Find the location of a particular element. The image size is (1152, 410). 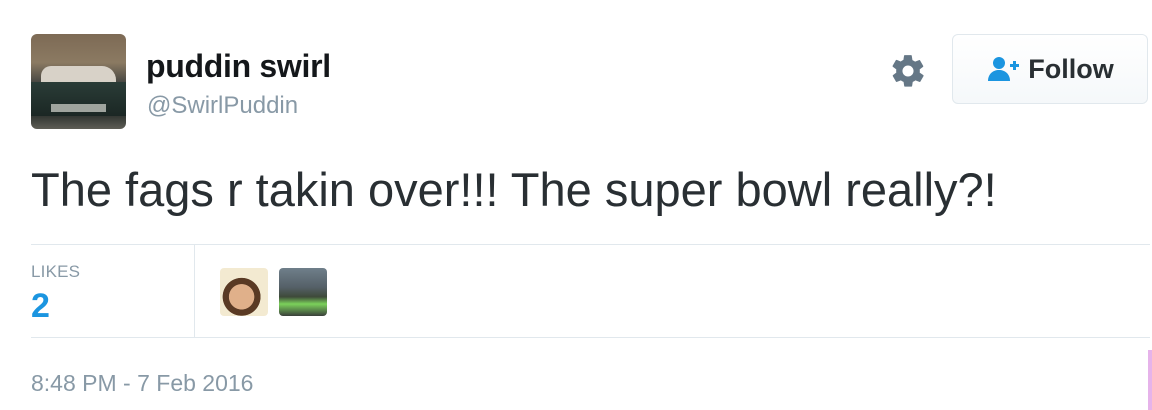

gear-icon is located at coordinates (908, 71).